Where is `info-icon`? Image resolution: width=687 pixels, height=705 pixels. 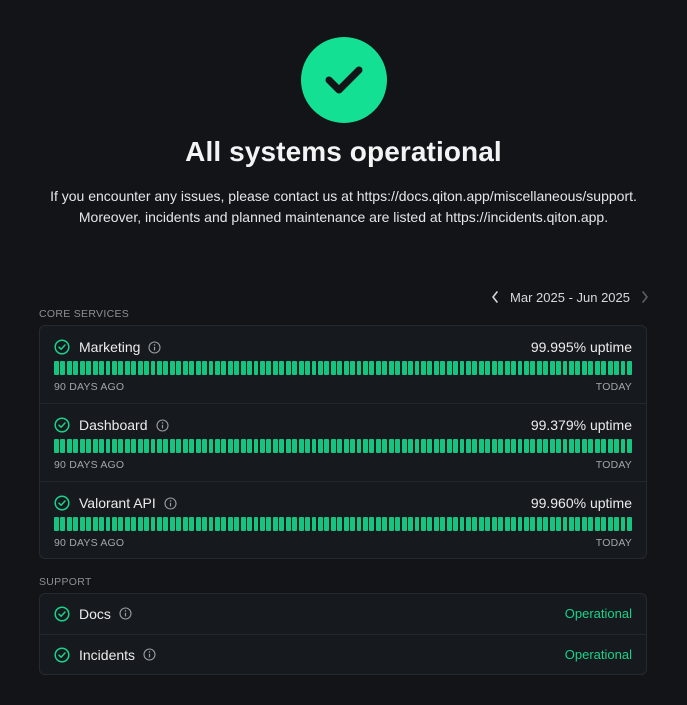 info-icon is located at coordinates (155, 347).